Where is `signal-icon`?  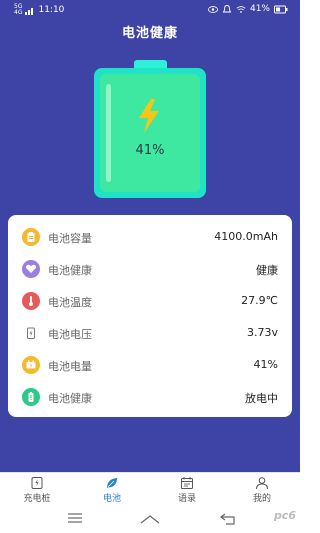 signal-icon is located at coordinates (29, 11).